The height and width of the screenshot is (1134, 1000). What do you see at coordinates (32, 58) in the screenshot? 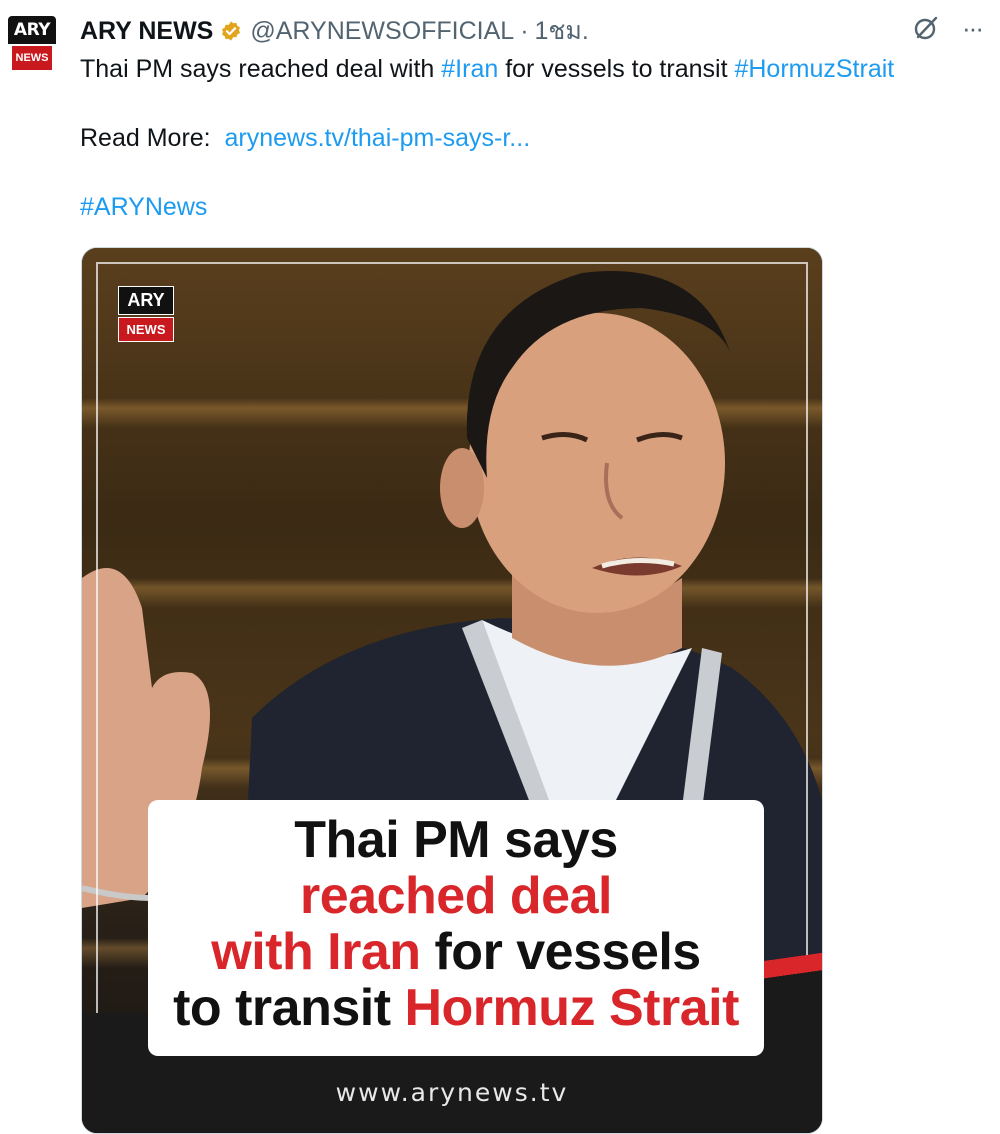
I see `avatar-logo-bottom: NEWS` at bounding box center [32, 58].